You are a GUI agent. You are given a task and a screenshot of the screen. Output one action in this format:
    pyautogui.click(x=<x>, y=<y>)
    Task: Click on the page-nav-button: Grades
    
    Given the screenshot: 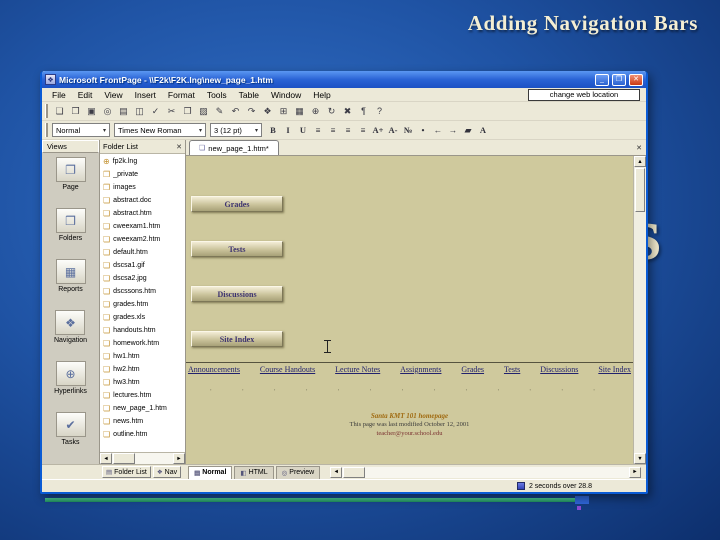 What is the action you would take?
    pyautogui.click(x=237, y=204)
    